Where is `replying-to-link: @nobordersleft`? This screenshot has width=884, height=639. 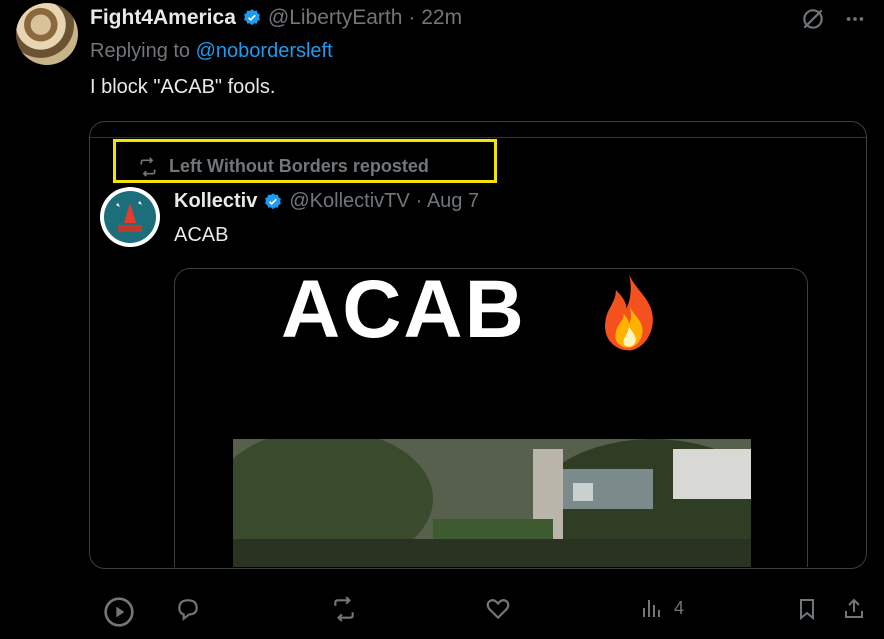 replying-to-link: @nobordersleft is located at coordinates (264, 51).